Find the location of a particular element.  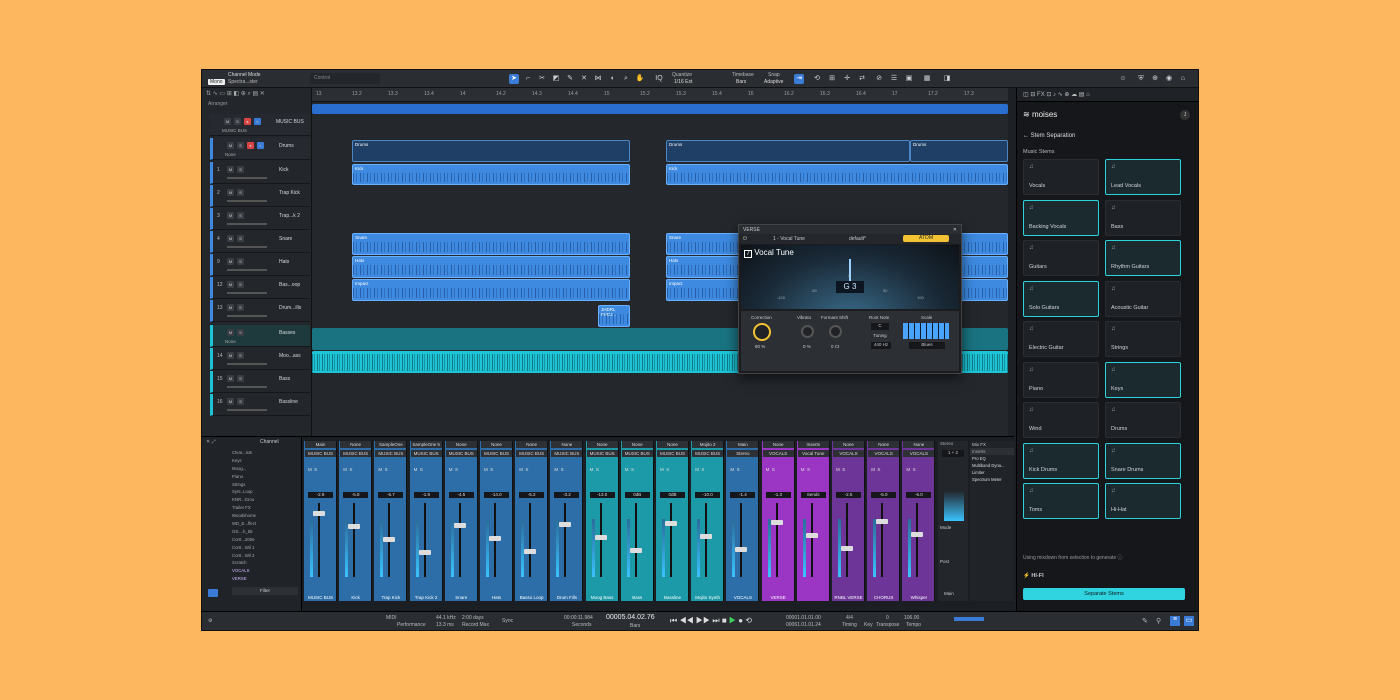

track-row: 12 M S Bas...oop is located at coordinates (260, 288).